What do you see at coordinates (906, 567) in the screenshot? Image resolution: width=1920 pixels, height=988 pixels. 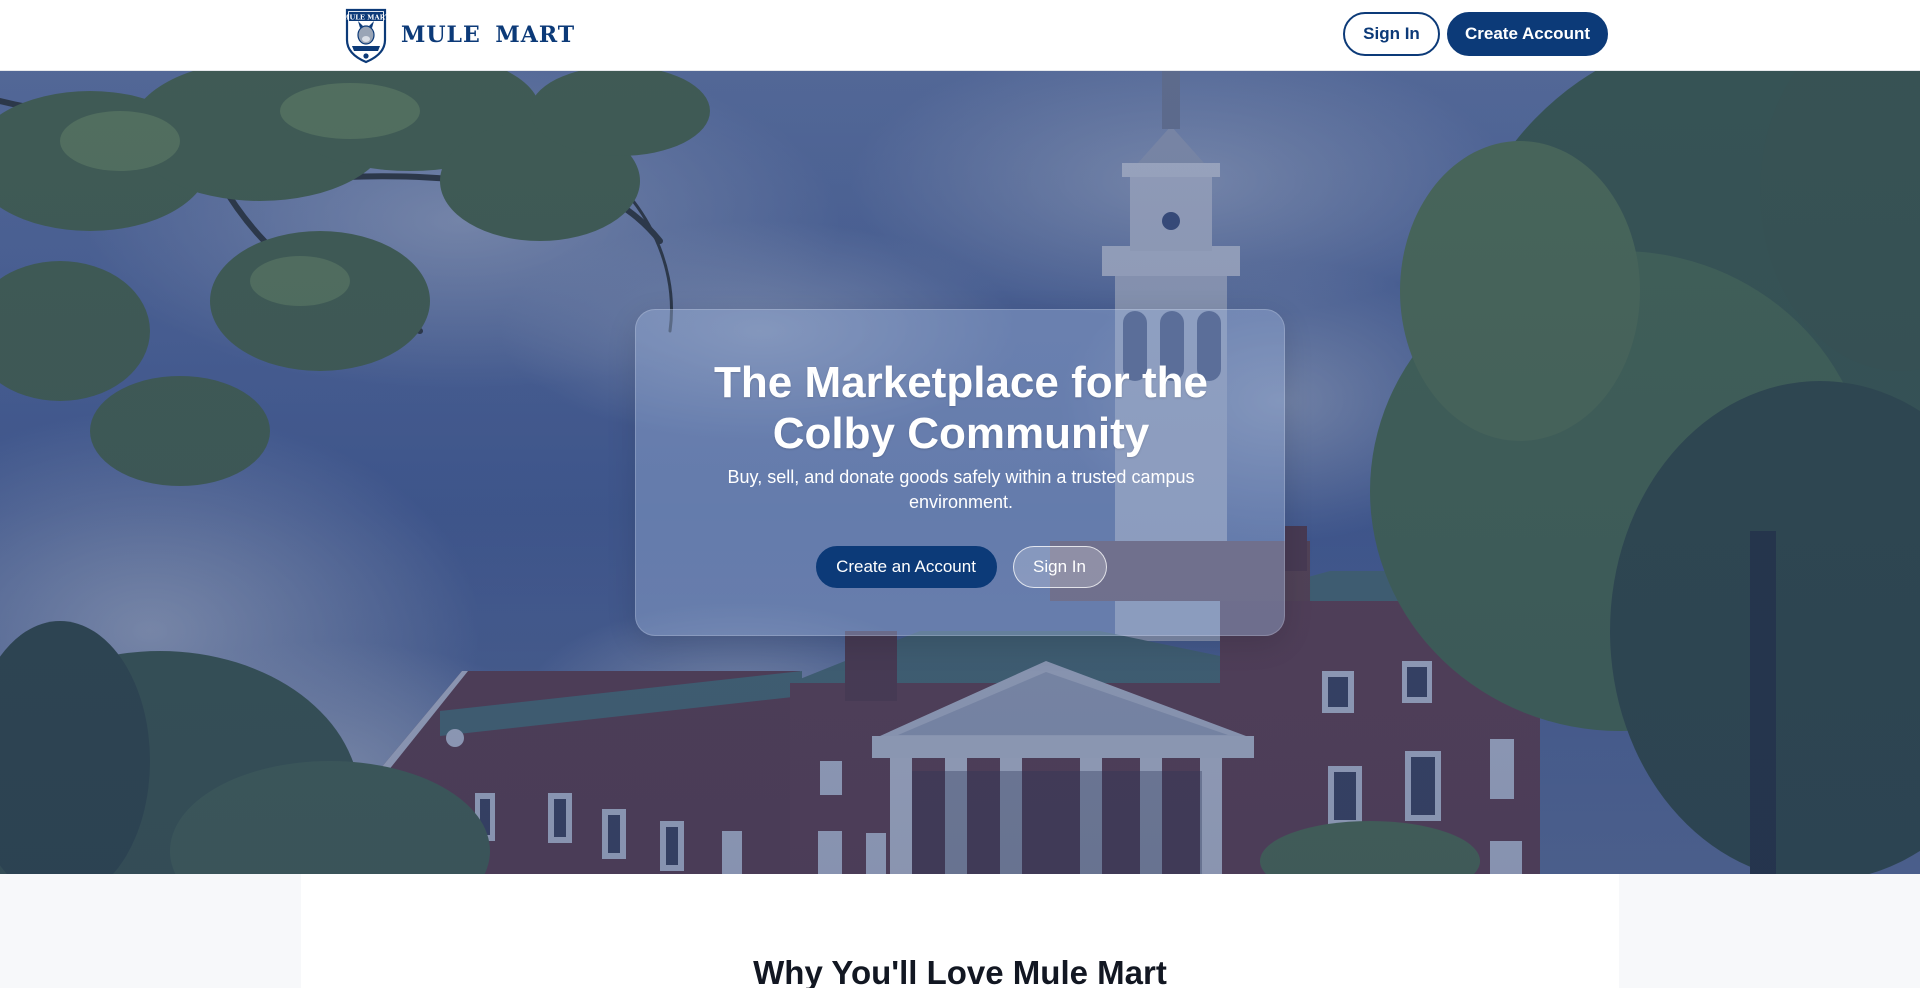 I see `create-account-cta-button: Create an Account` at bounding box center [906, 567].